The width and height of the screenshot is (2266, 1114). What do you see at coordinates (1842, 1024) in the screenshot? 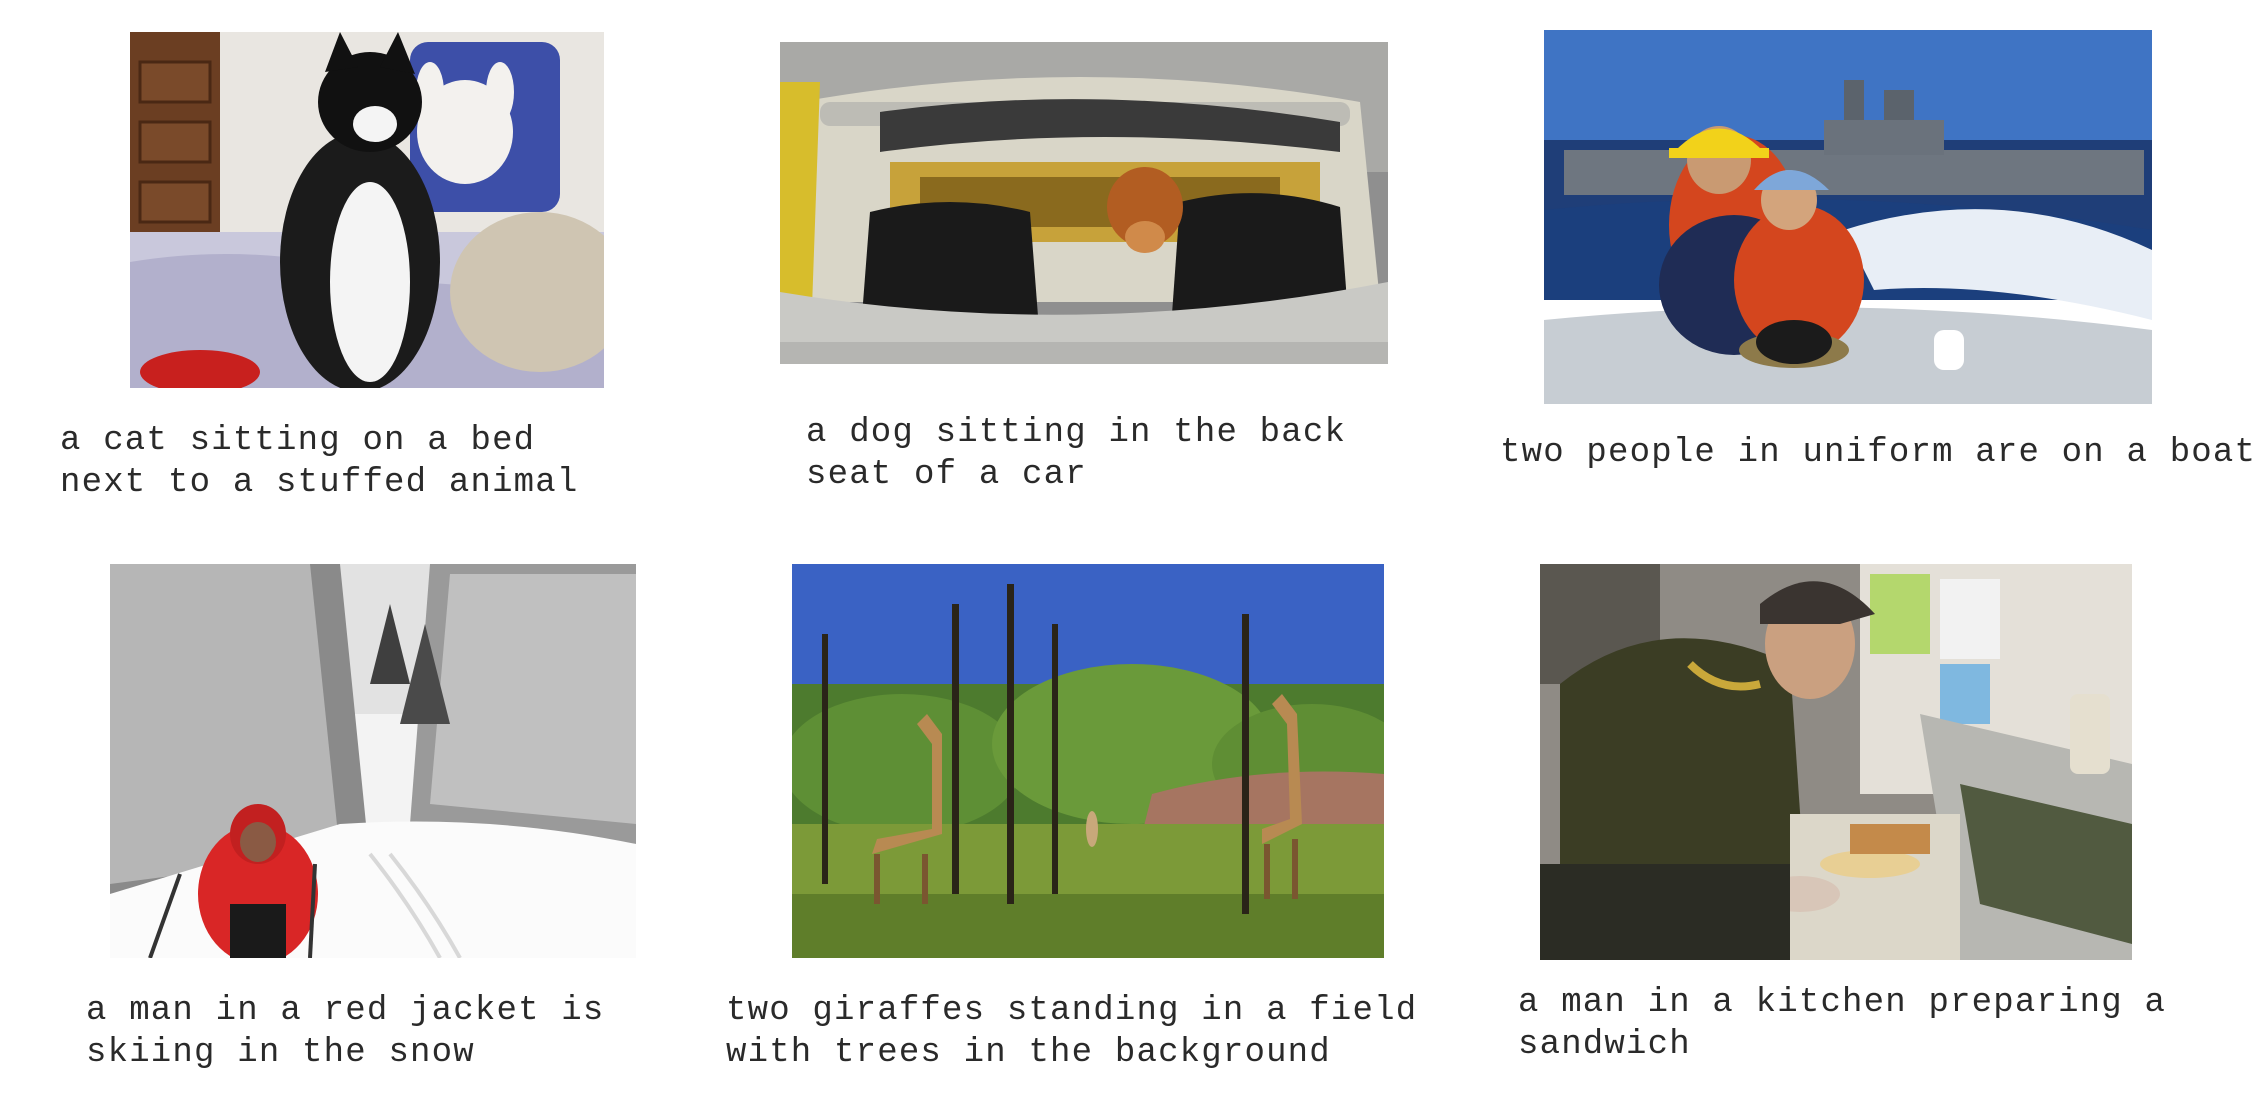
I see `caption-man-in-kitchen: a man in a kitchen preparing a sandwich` at bounding box center [1842, 1024].